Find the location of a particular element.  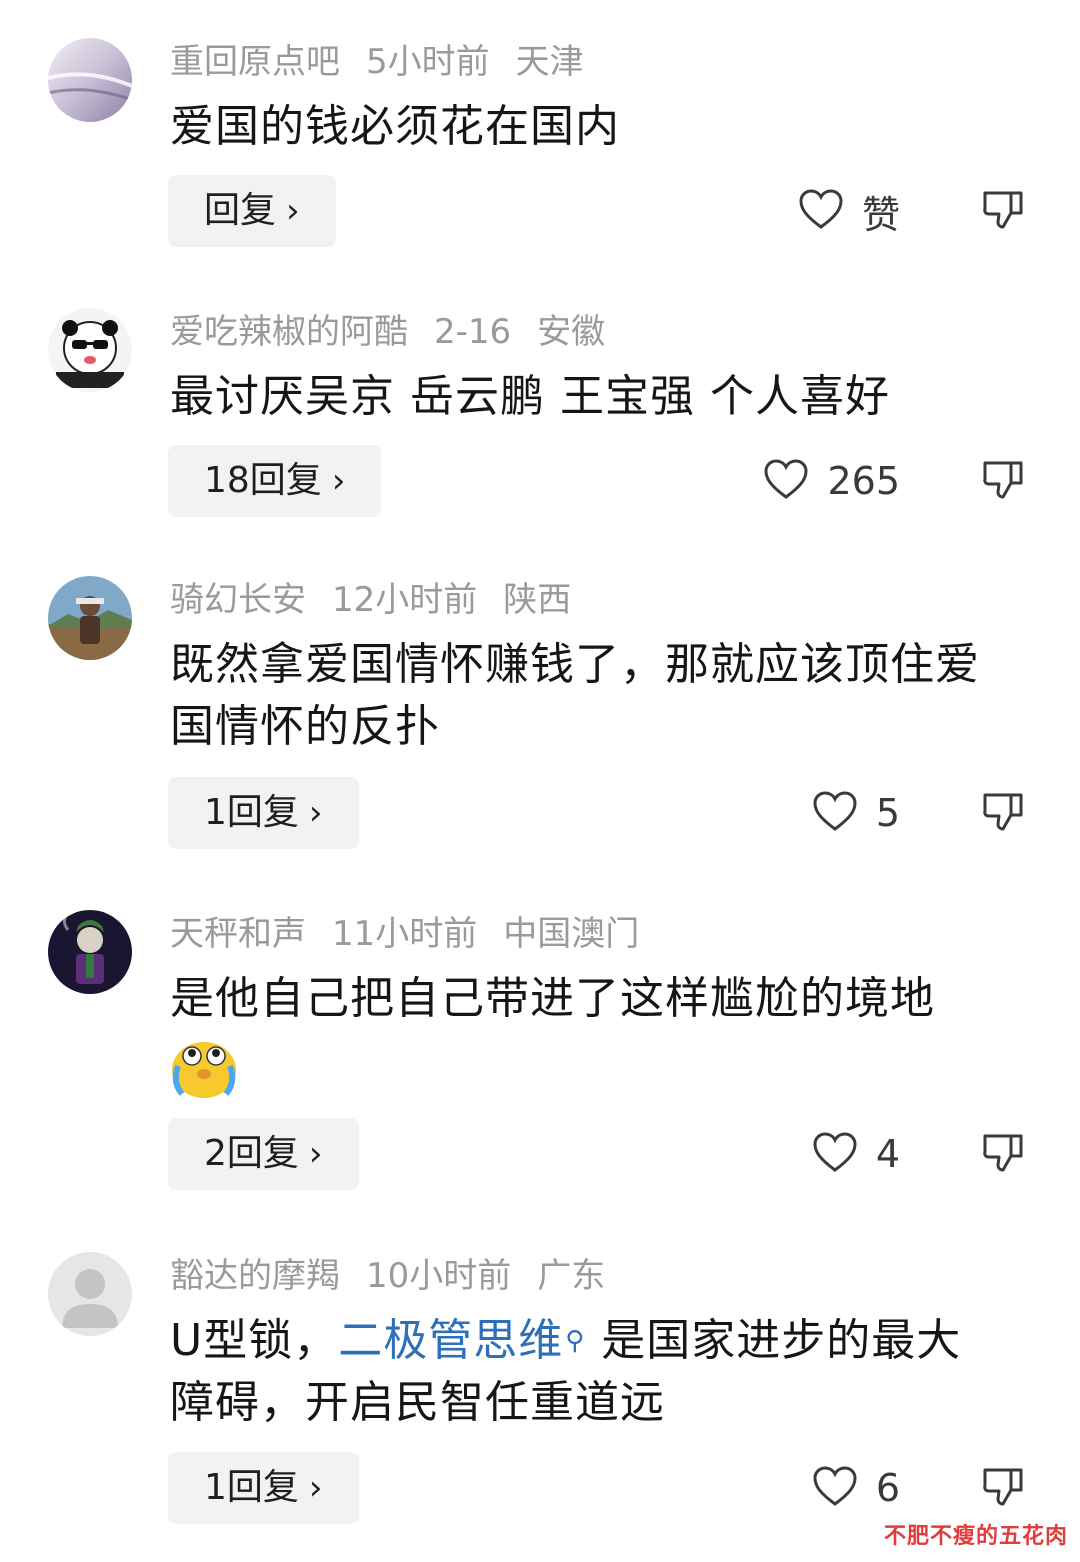

timestamp: 2-16 is located at coordinates (473, 332).